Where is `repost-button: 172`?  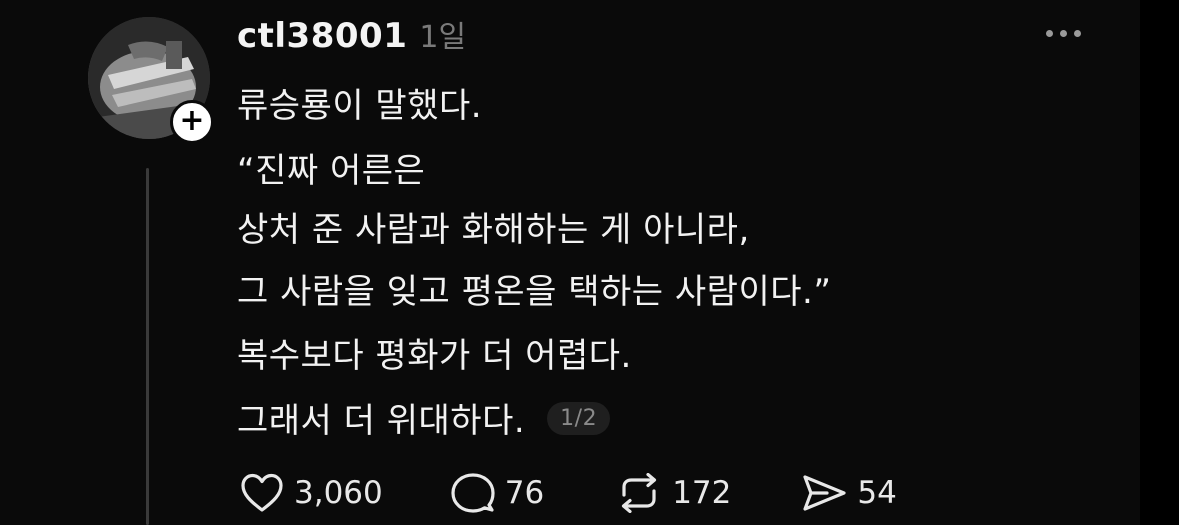 repost-button: 172 is located at coordinates (673, 493).